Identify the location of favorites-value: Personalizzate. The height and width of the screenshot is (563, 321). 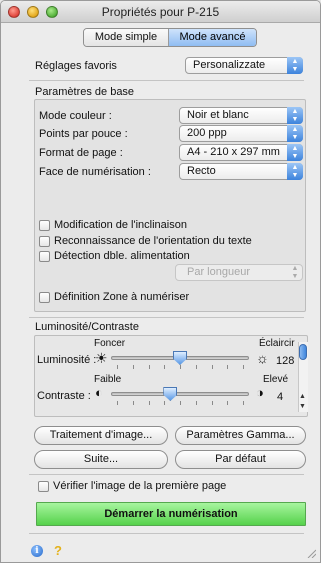
(229, 65).